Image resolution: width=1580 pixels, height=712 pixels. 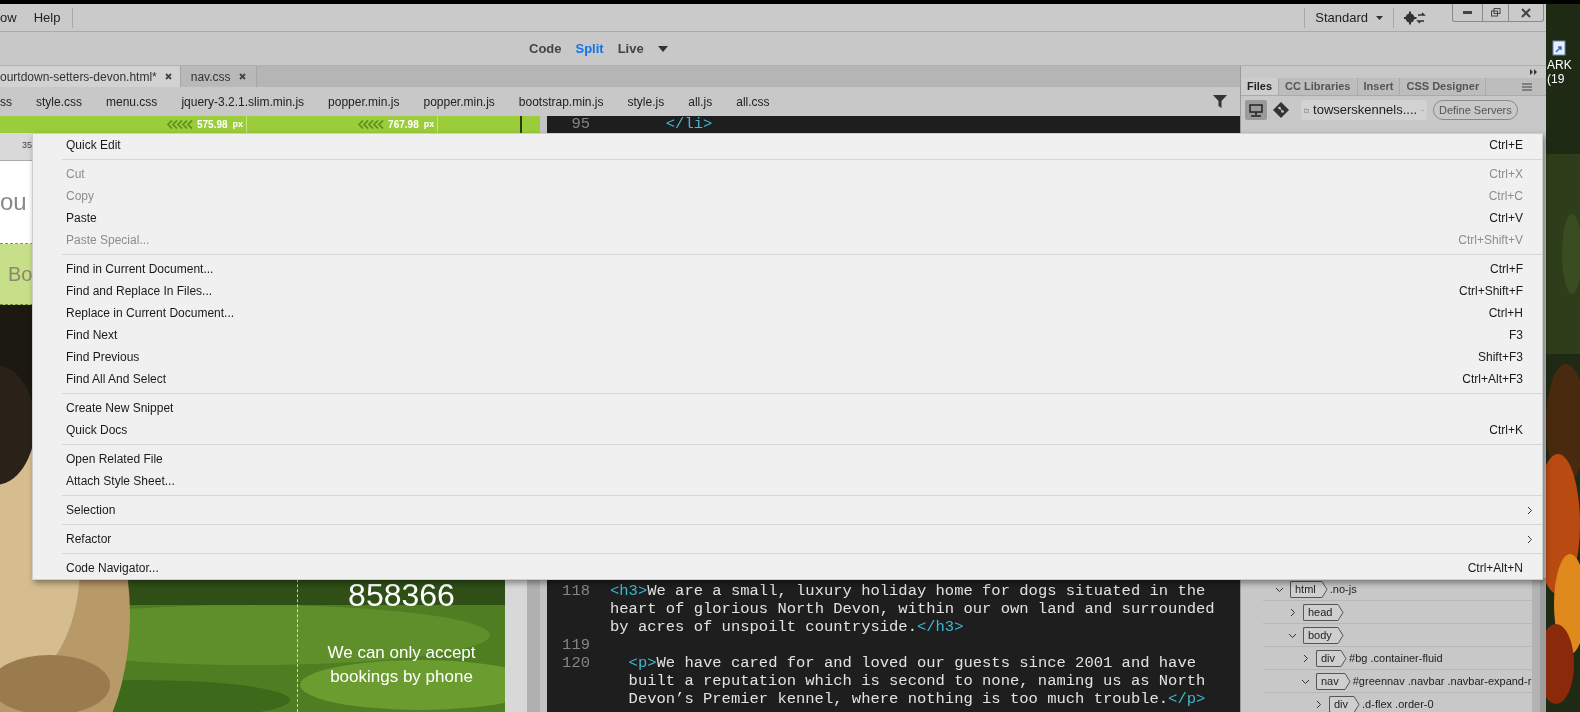 What do you see at coordinates (689, 124) in the screenshot?
I see `code-line: </li>` at bounding box center [689, 124].